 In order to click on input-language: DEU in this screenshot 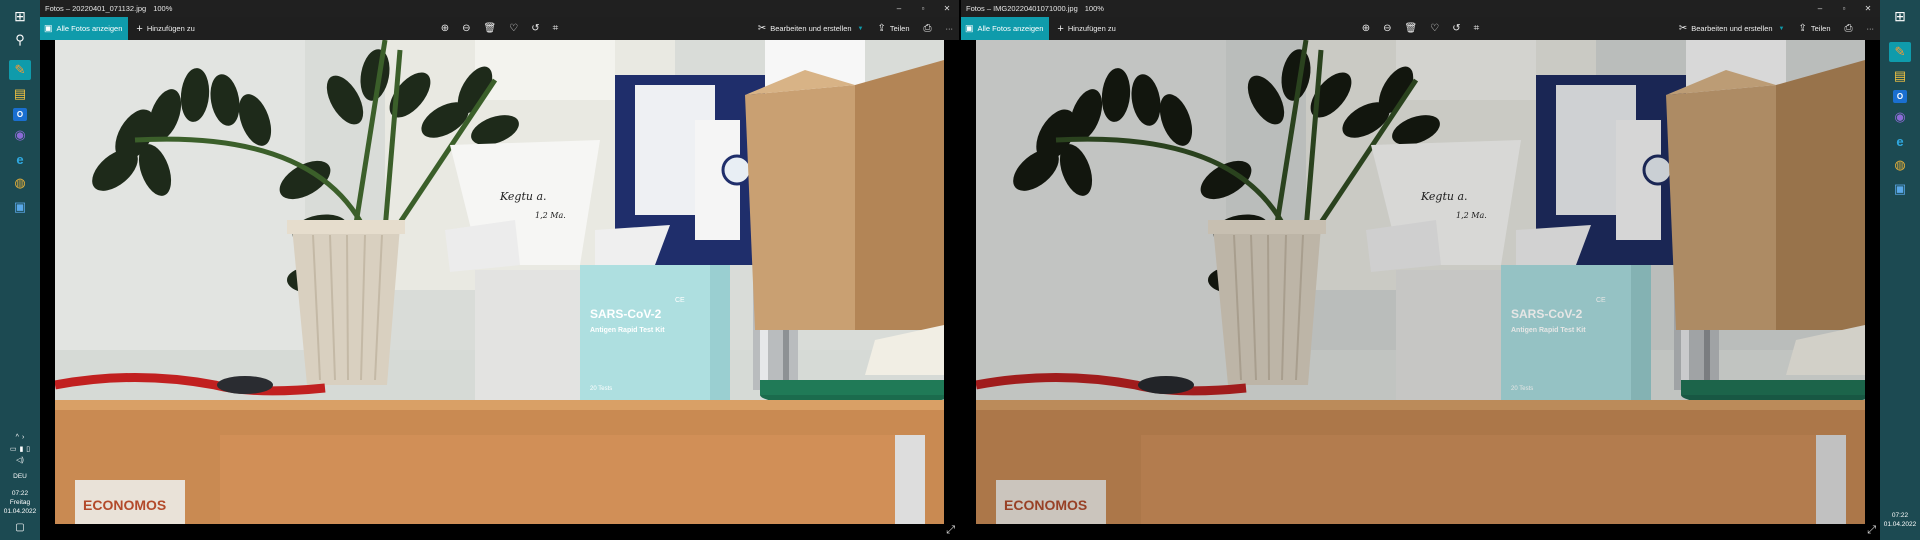, I will do `click(20, 477)`.